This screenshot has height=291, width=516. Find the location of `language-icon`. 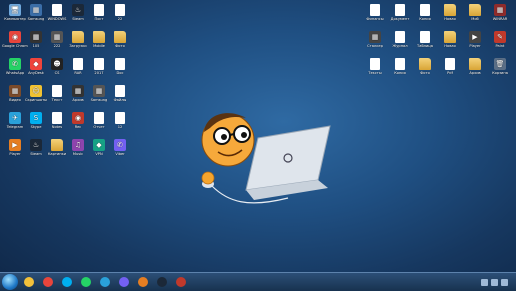

language-icon is located at coordinates (504, 282).